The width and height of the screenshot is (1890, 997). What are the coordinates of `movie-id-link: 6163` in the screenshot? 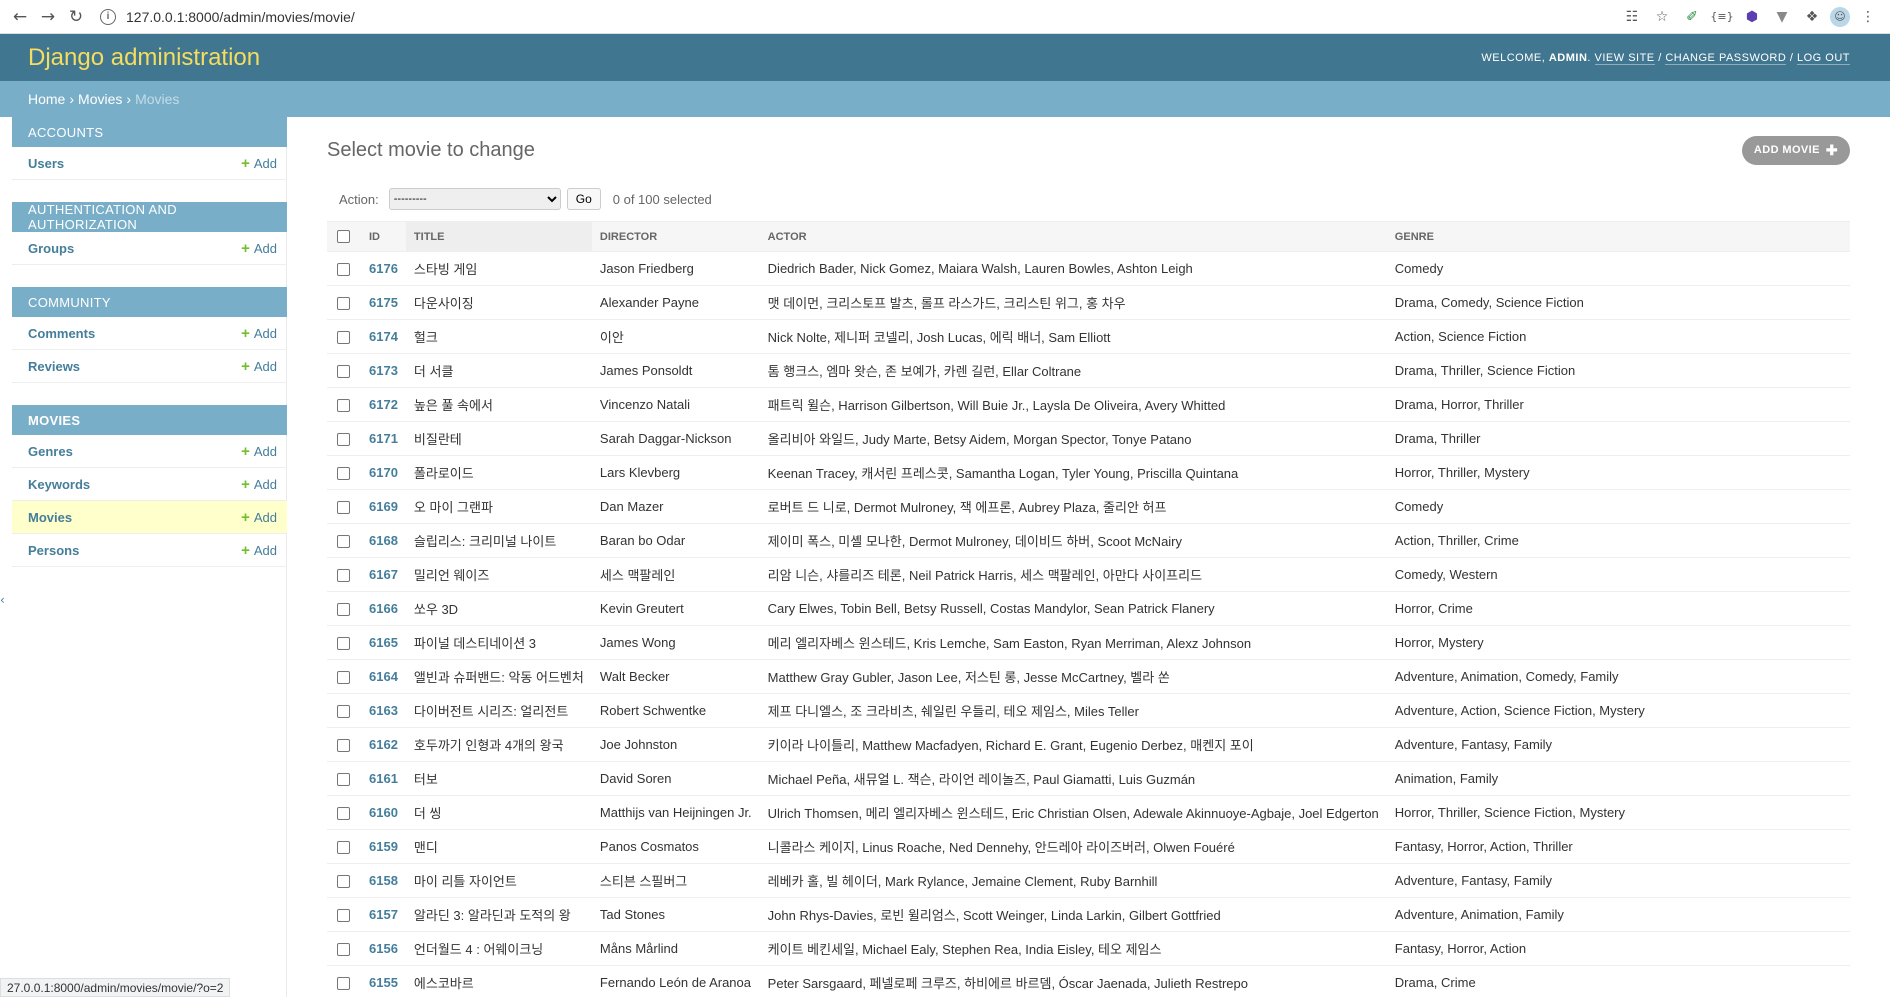 It's located at (383, 710).